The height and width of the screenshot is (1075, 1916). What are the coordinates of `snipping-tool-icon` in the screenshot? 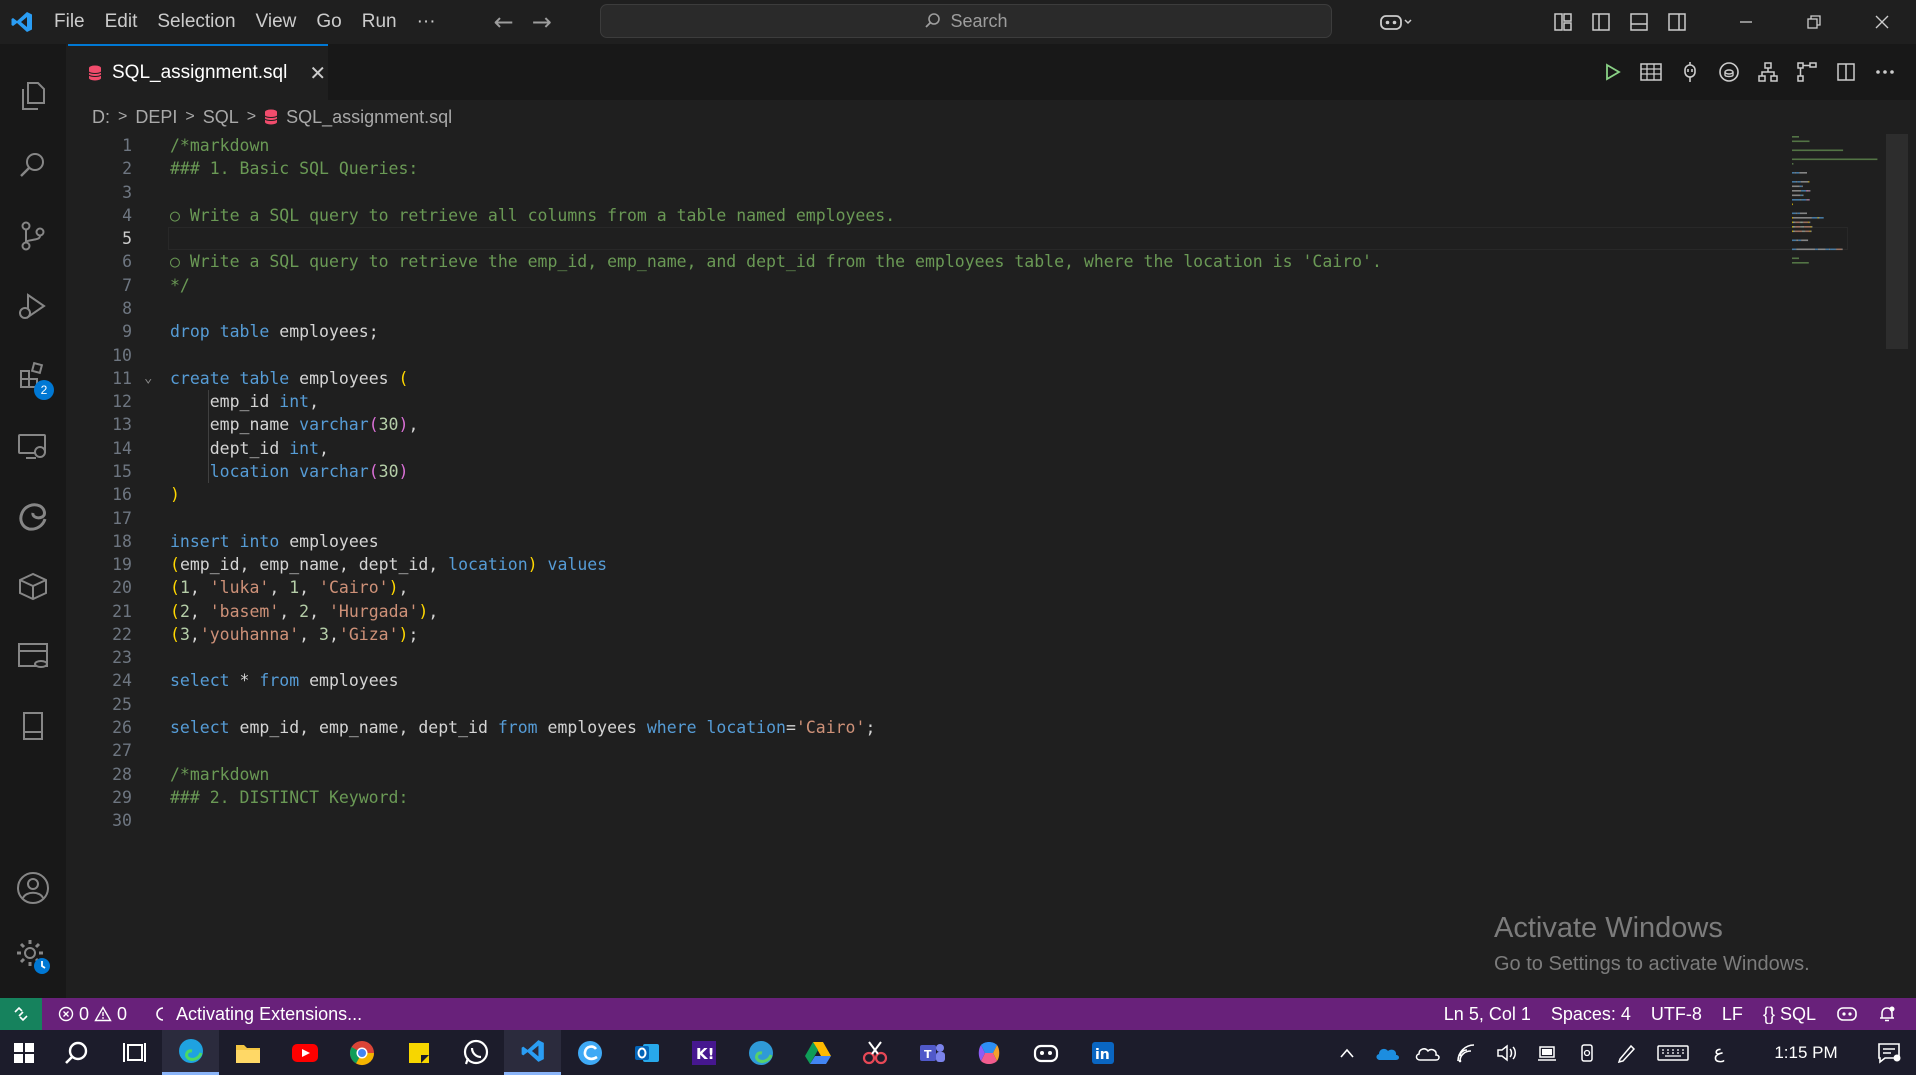 It's located at (874, 1052).